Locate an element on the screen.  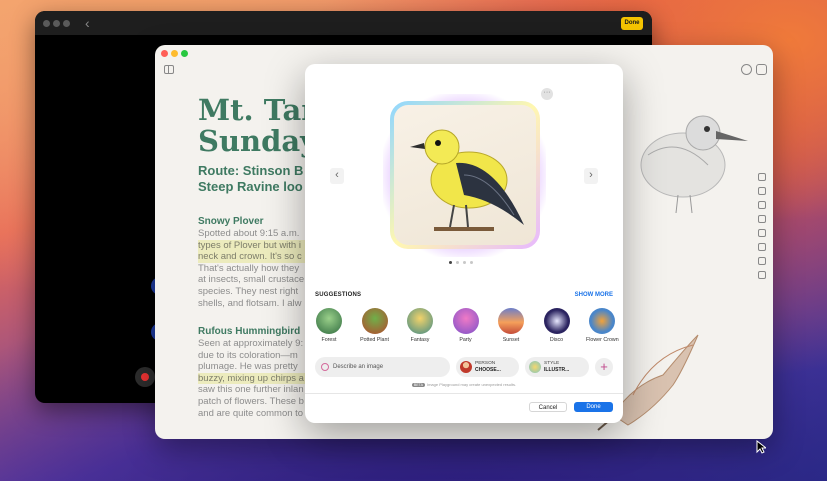
playground-icon is located at coordinates (325, 367).